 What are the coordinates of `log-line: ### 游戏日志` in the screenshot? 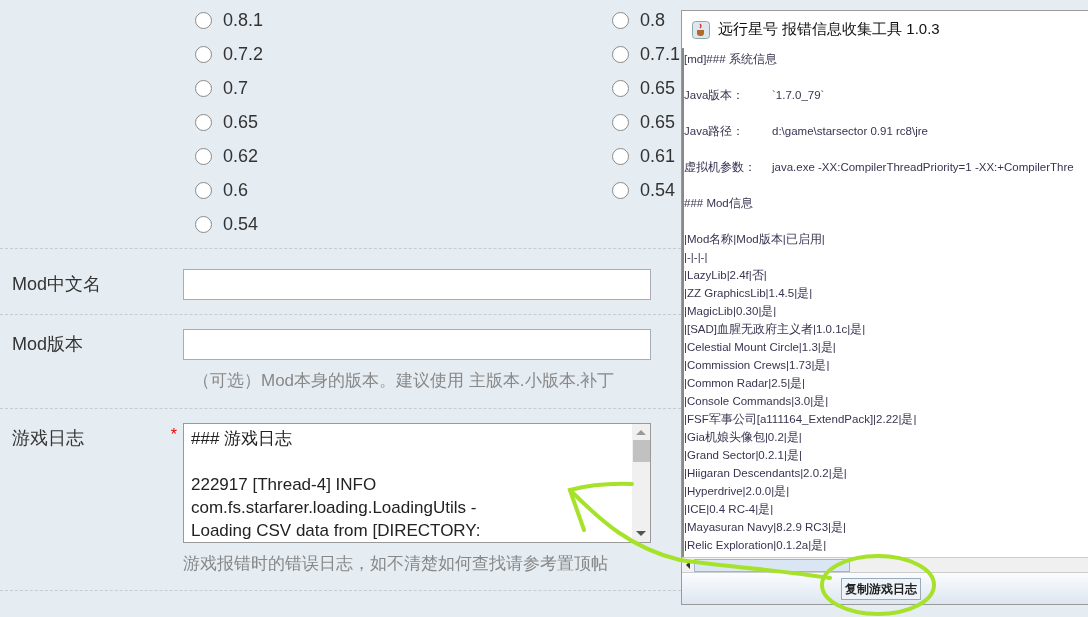 It's located at (242, 438).